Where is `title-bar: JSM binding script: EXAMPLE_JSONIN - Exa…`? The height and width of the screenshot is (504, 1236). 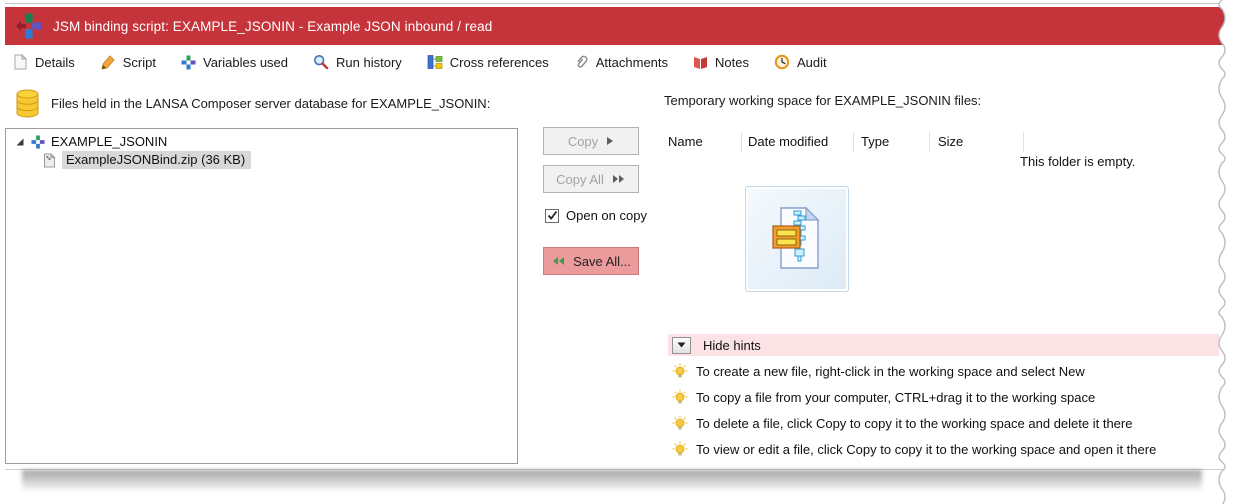 title-bar: JSM binding script: EXAMPLE_JSONIN - Exa… is located at coordinates (618, 26).